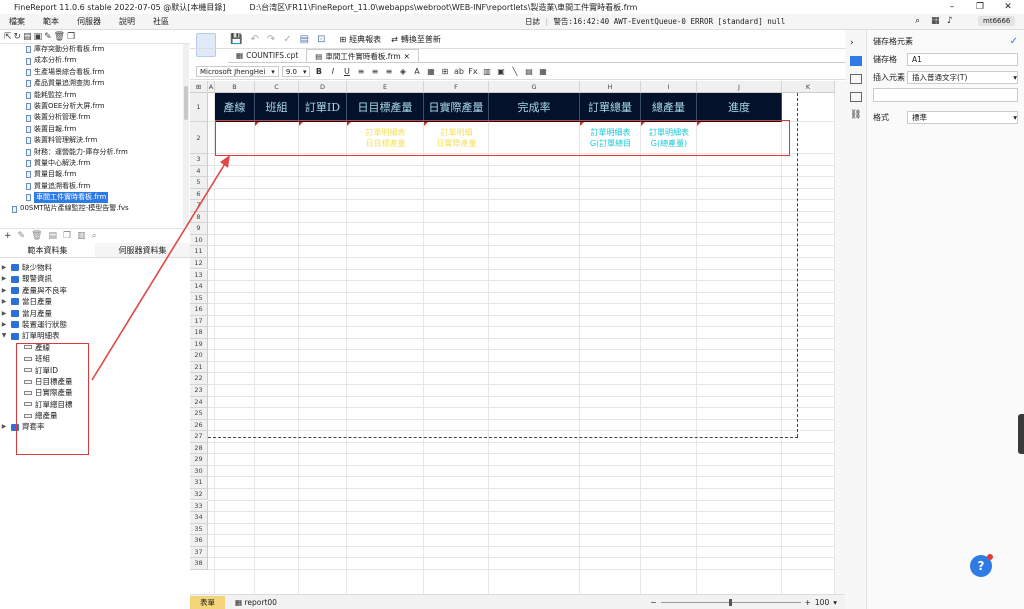  I want to click on tree-file: 能耗監控.frm, so click(91, 95).